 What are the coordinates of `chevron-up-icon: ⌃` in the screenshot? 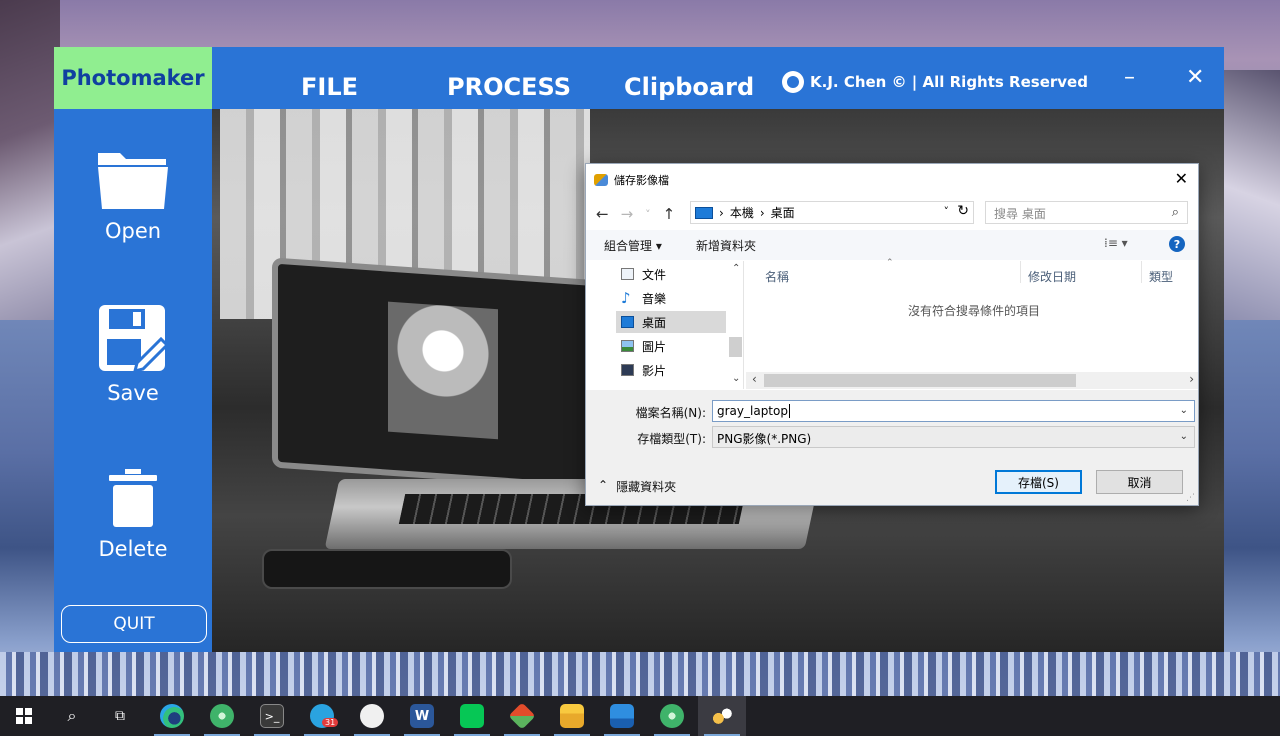 It's located at (603, 485).